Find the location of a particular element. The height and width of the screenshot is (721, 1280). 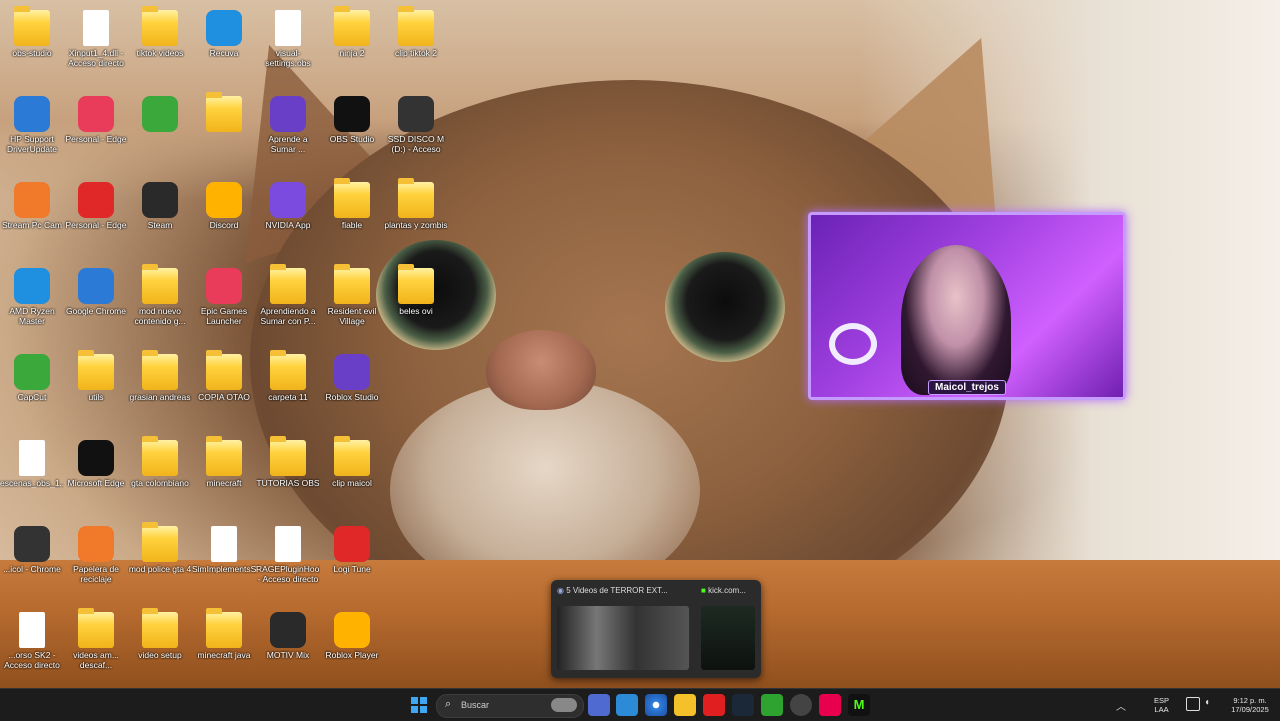

desktop-icon: obs-studio is located at coordinates (32, 49).